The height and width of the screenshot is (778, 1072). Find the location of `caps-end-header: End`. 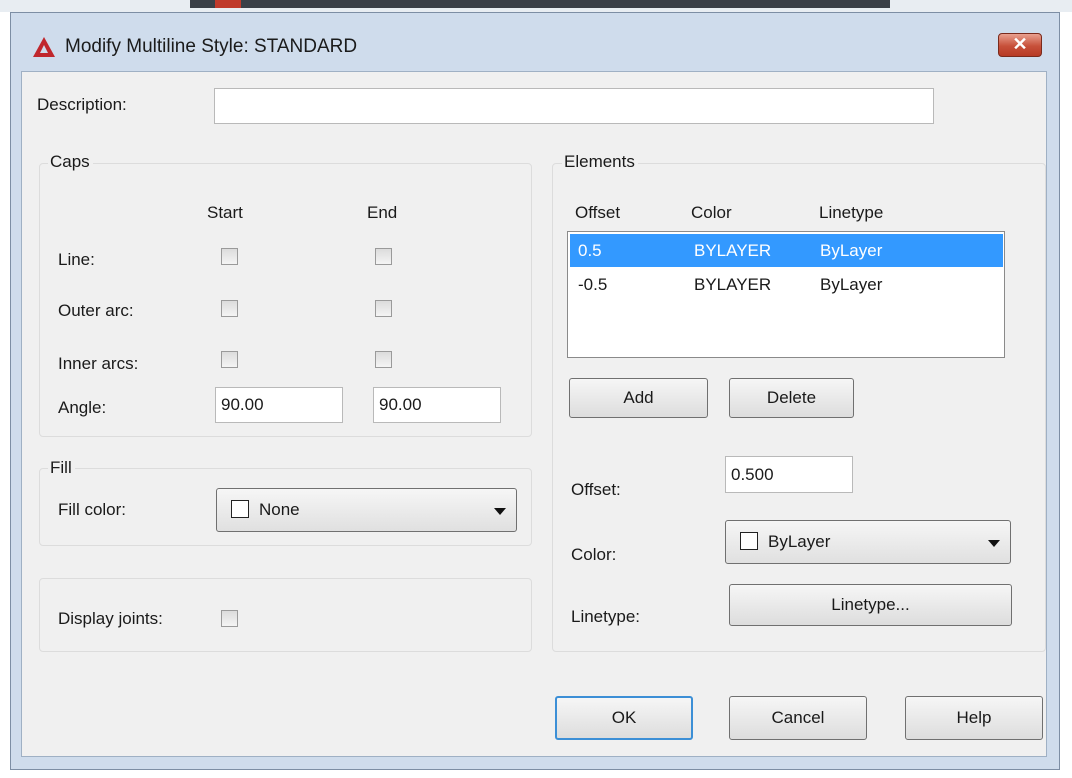

caps-end-header: End is located at coordinates (382, 212).